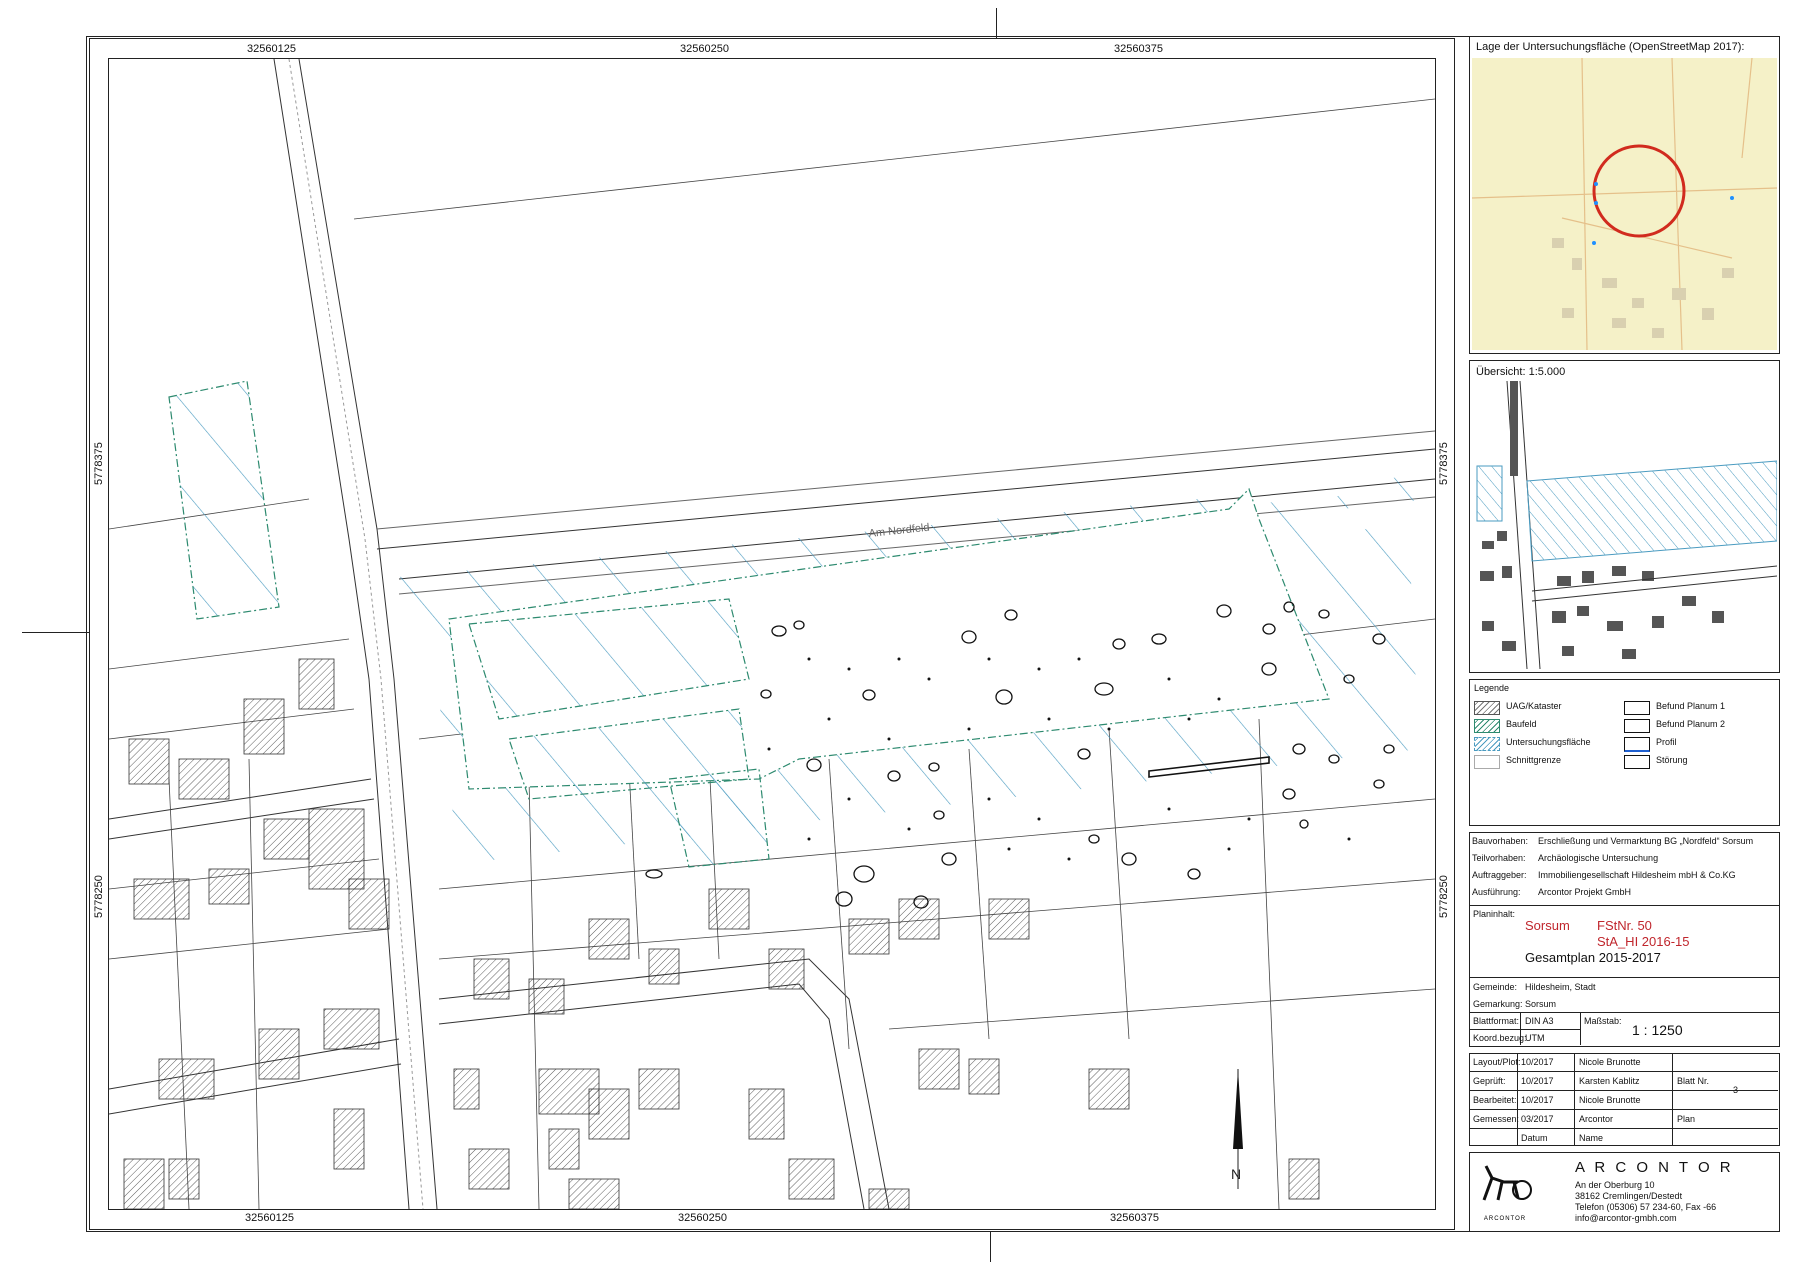 This screenshot has height=1263, width=1803. I want to click on legend-swatch-baufeld, so click(1487, 726).